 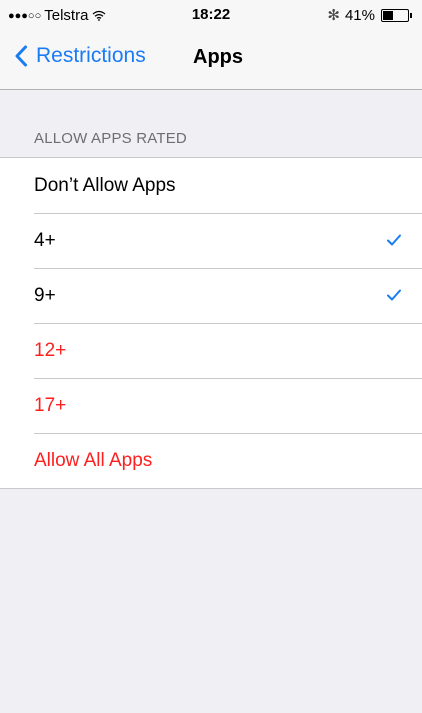 I want to click on page-title: Apps, so click(x=218, y=57).